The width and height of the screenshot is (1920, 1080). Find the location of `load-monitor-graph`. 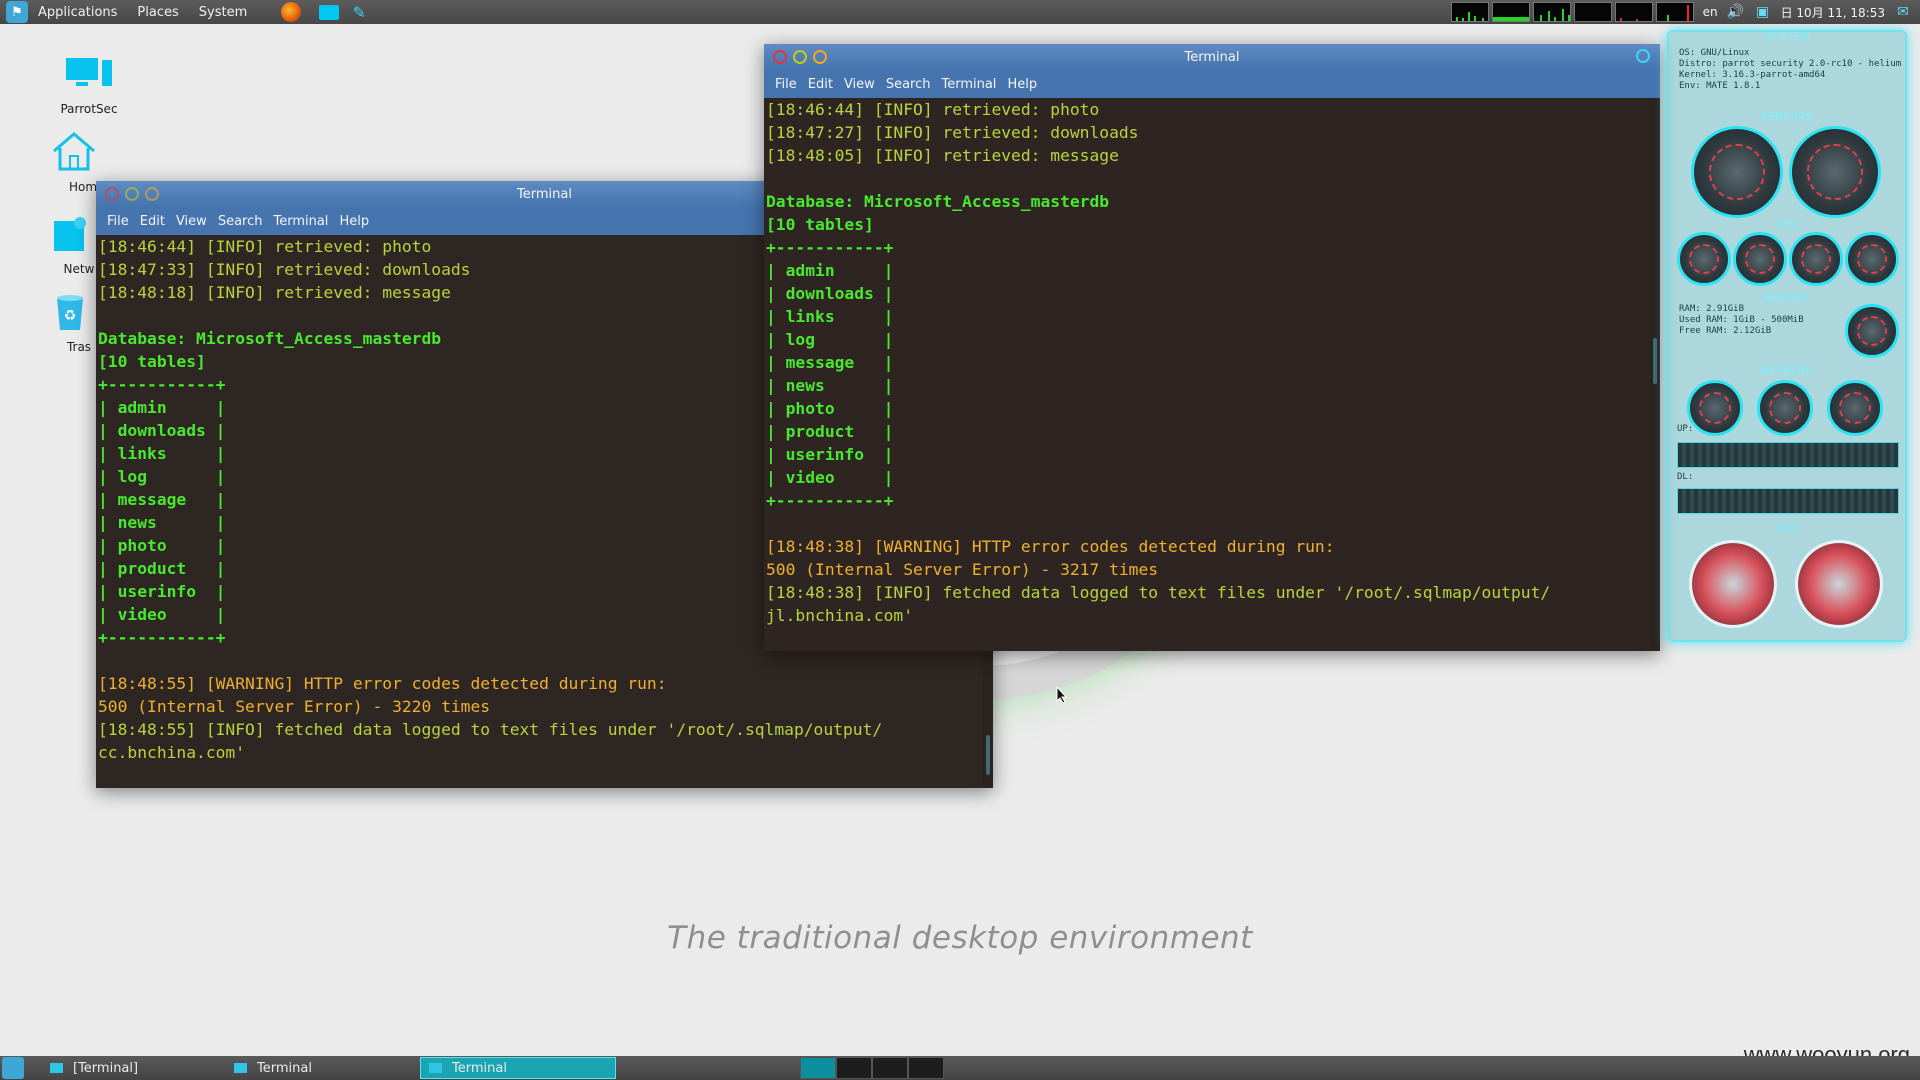

load-monitor-graph is located at coordinates (1633, 12).